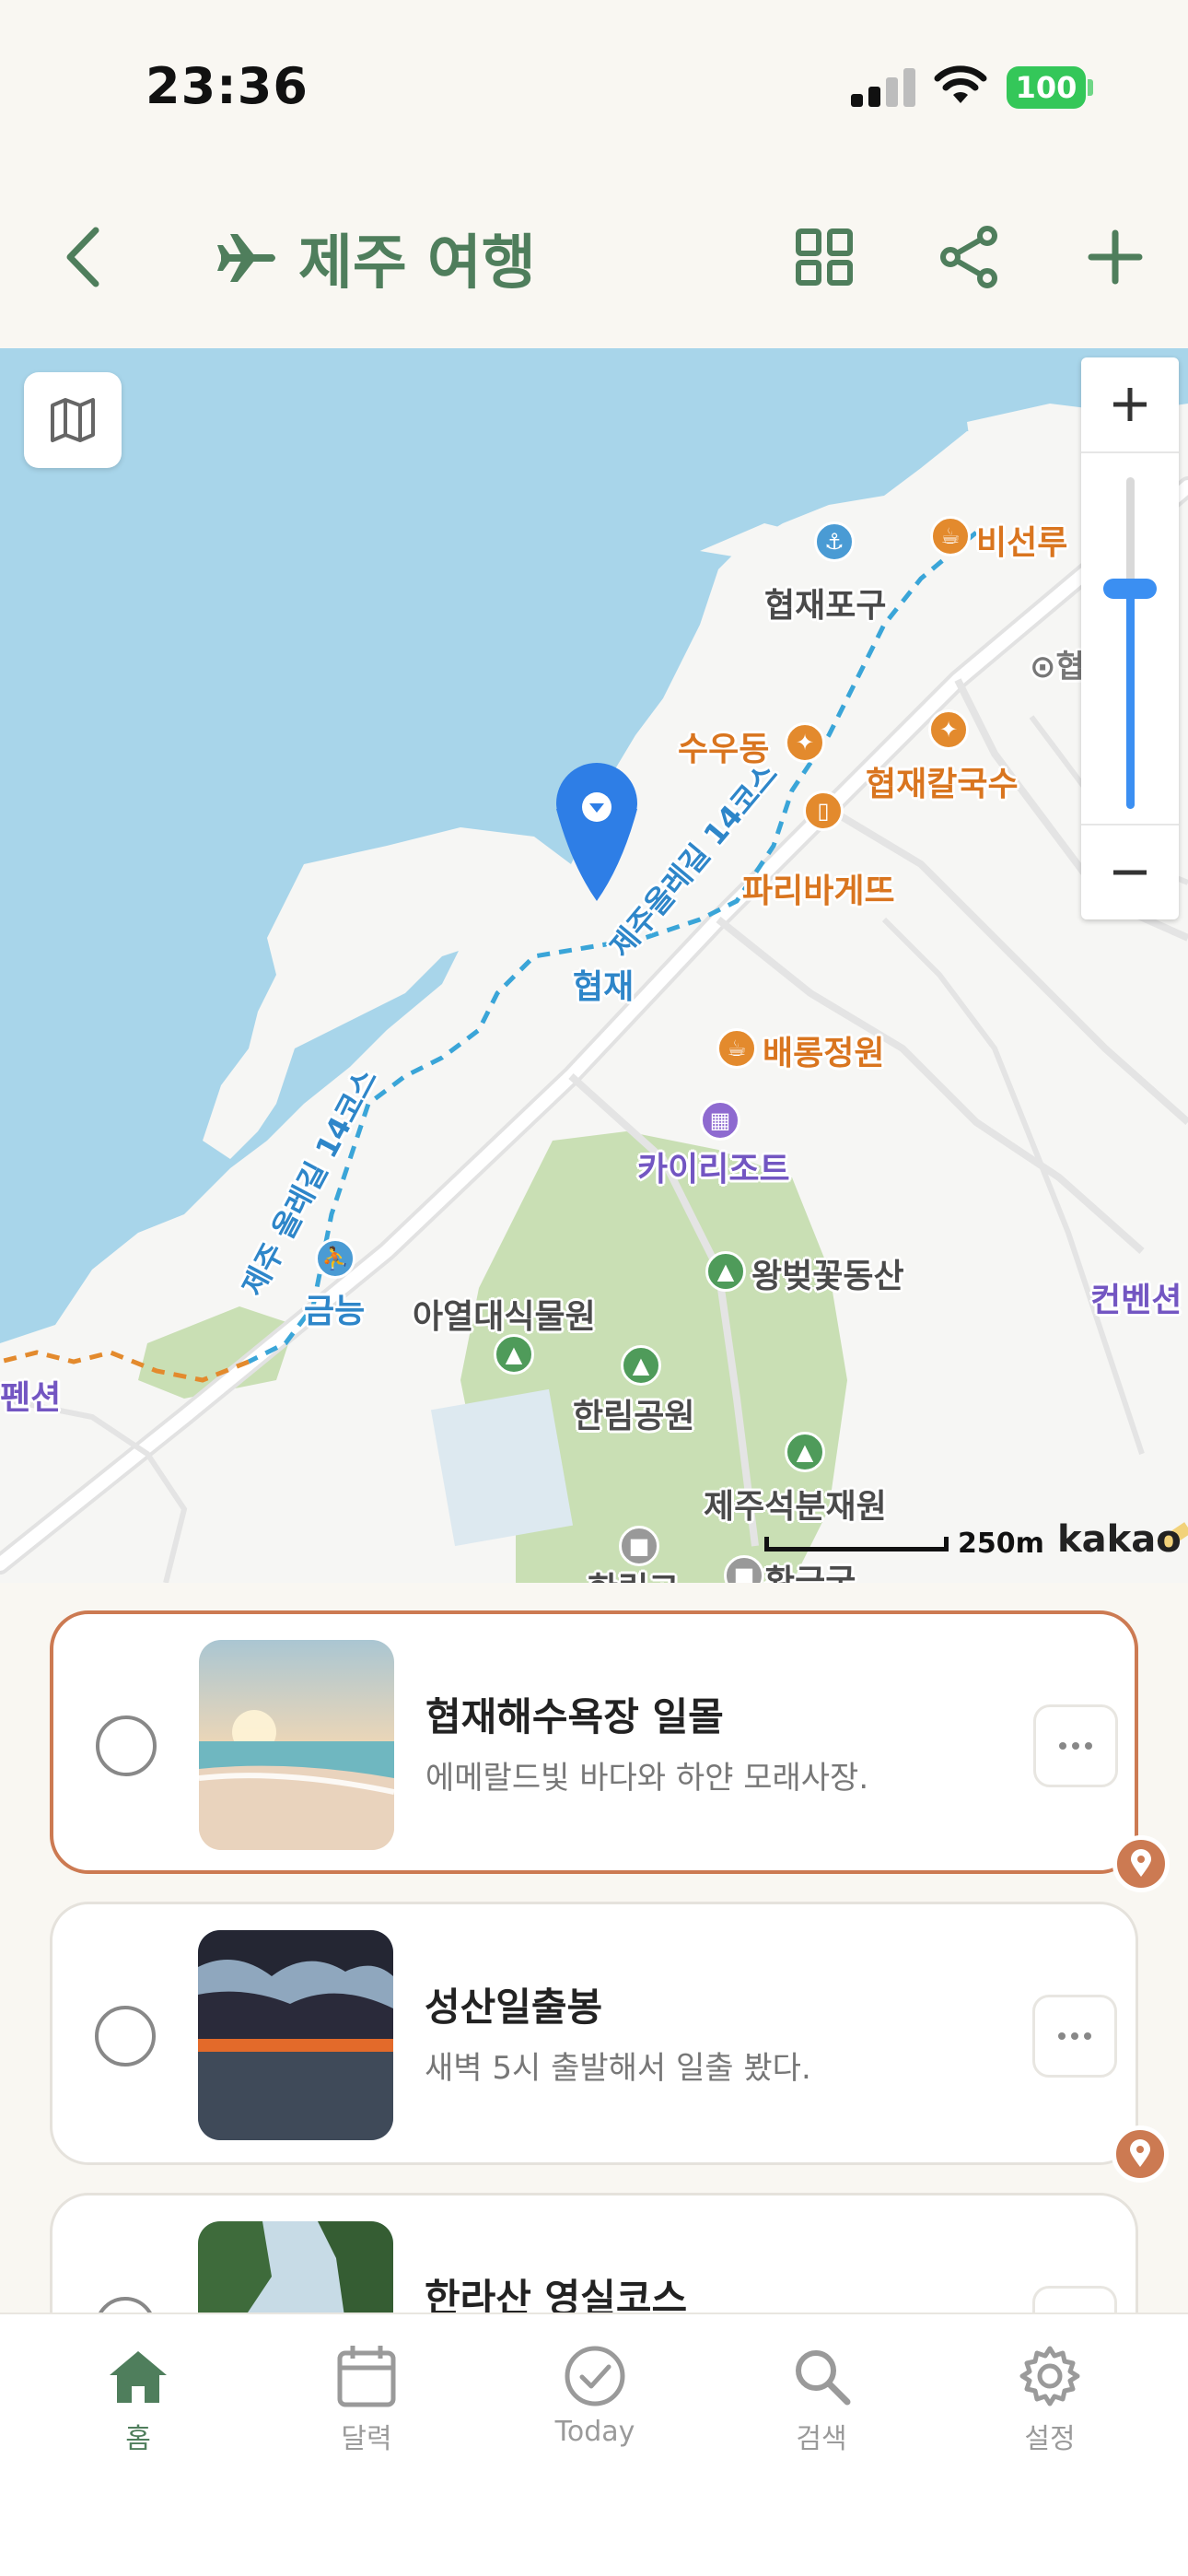  I want to click on grid-view-button, so click(824, 257).